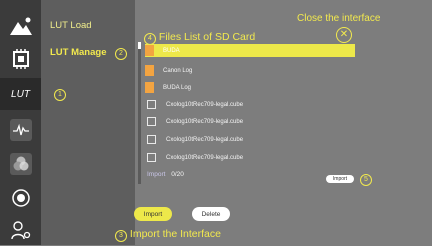  I want to click on scrollbar-thumb, so click(139, 45).